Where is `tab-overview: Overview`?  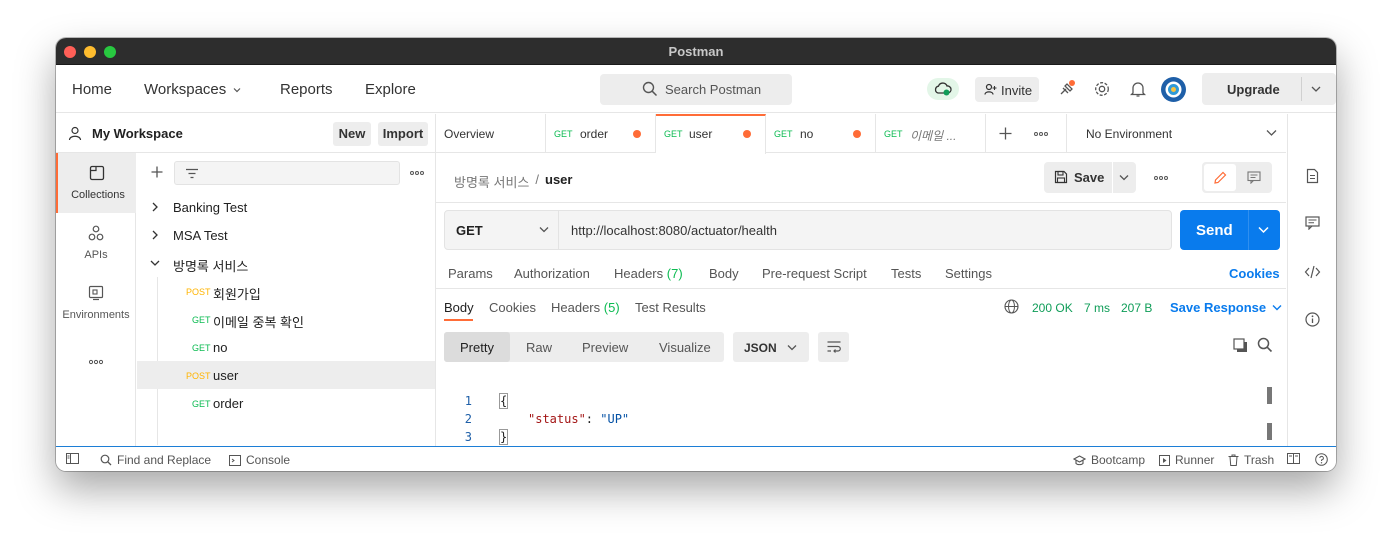
tab-overview: Overview is located at coordinates (491, 133).